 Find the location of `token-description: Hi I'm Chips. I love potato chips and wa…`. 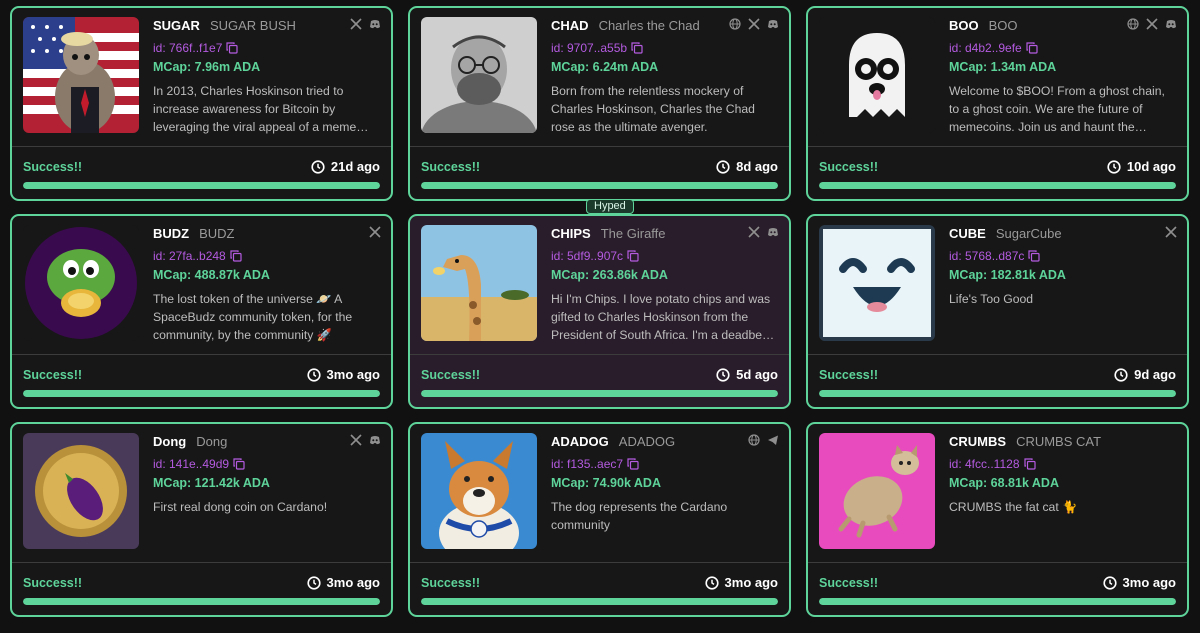

token-description: Hi I'm Chips. I love potato chips and wa… is located at coordinates (663, 317).